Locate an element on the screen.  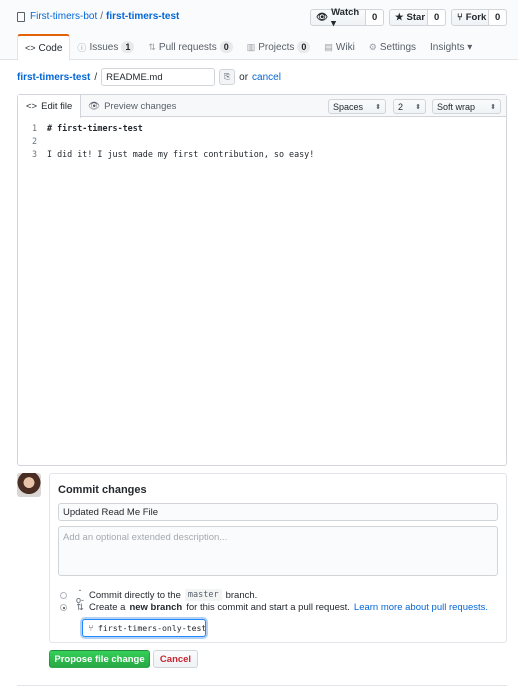
tab-label: Insights ▾ is located at coordinates (451, 47).